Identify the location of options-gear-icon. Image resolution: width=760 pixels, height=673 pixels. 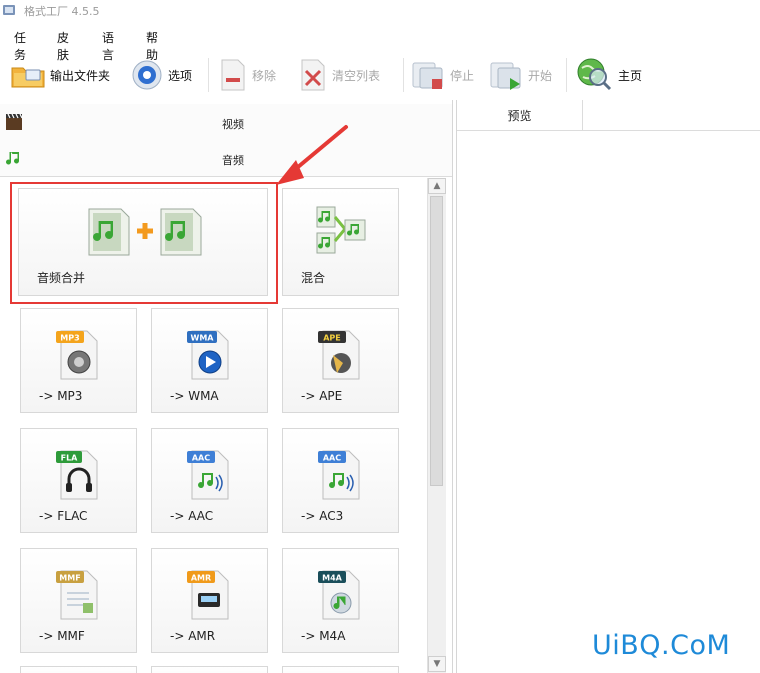
(147, 75).